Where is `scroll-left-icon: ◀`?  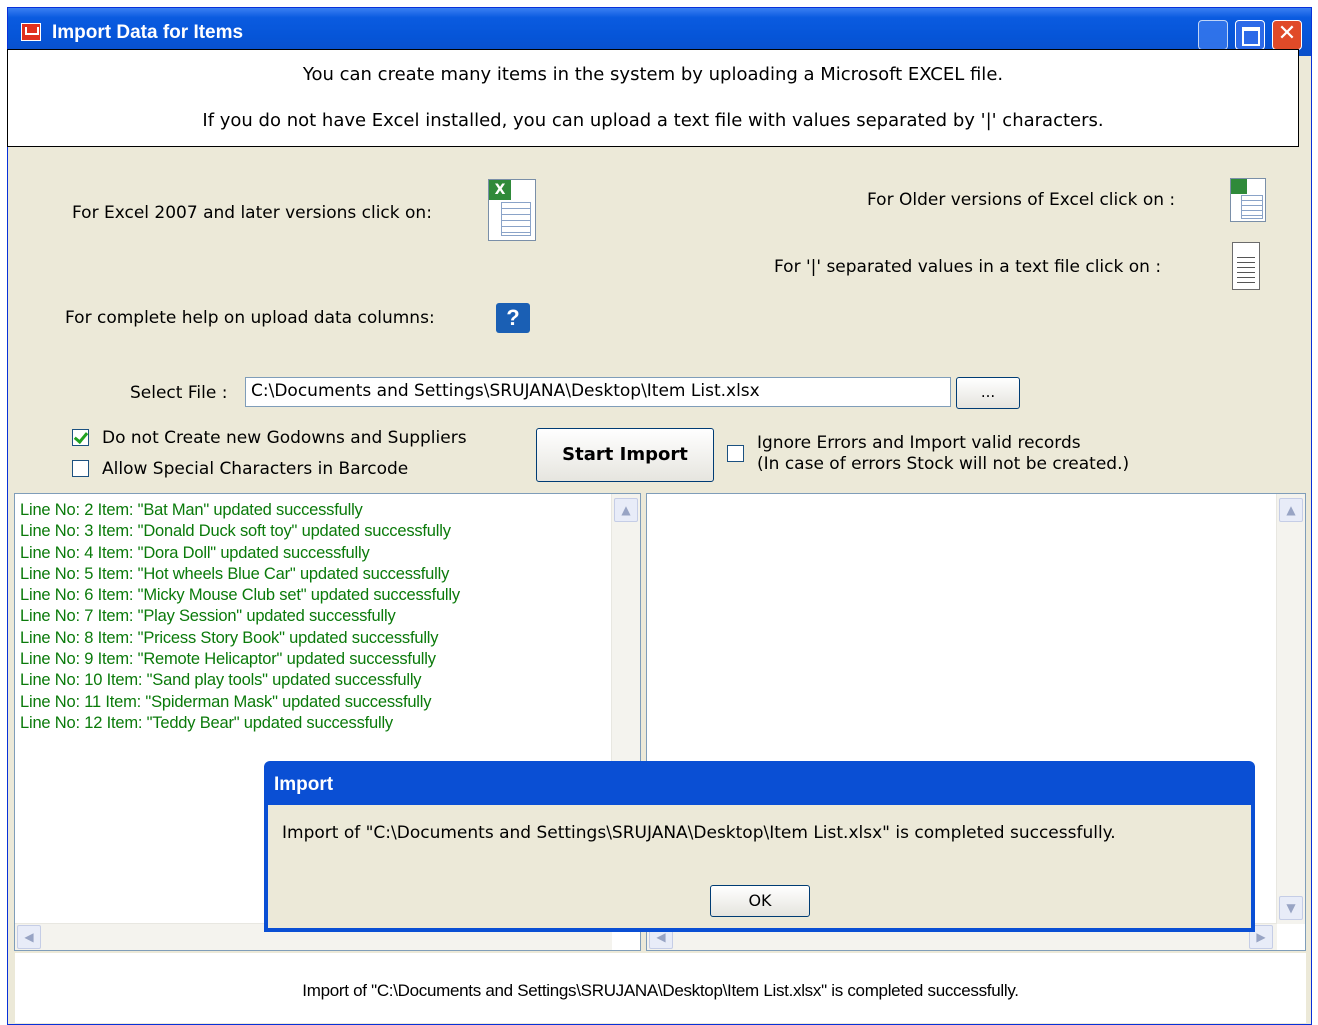 scroll-left-icon: ◀ is located at coordinates (29, 937).